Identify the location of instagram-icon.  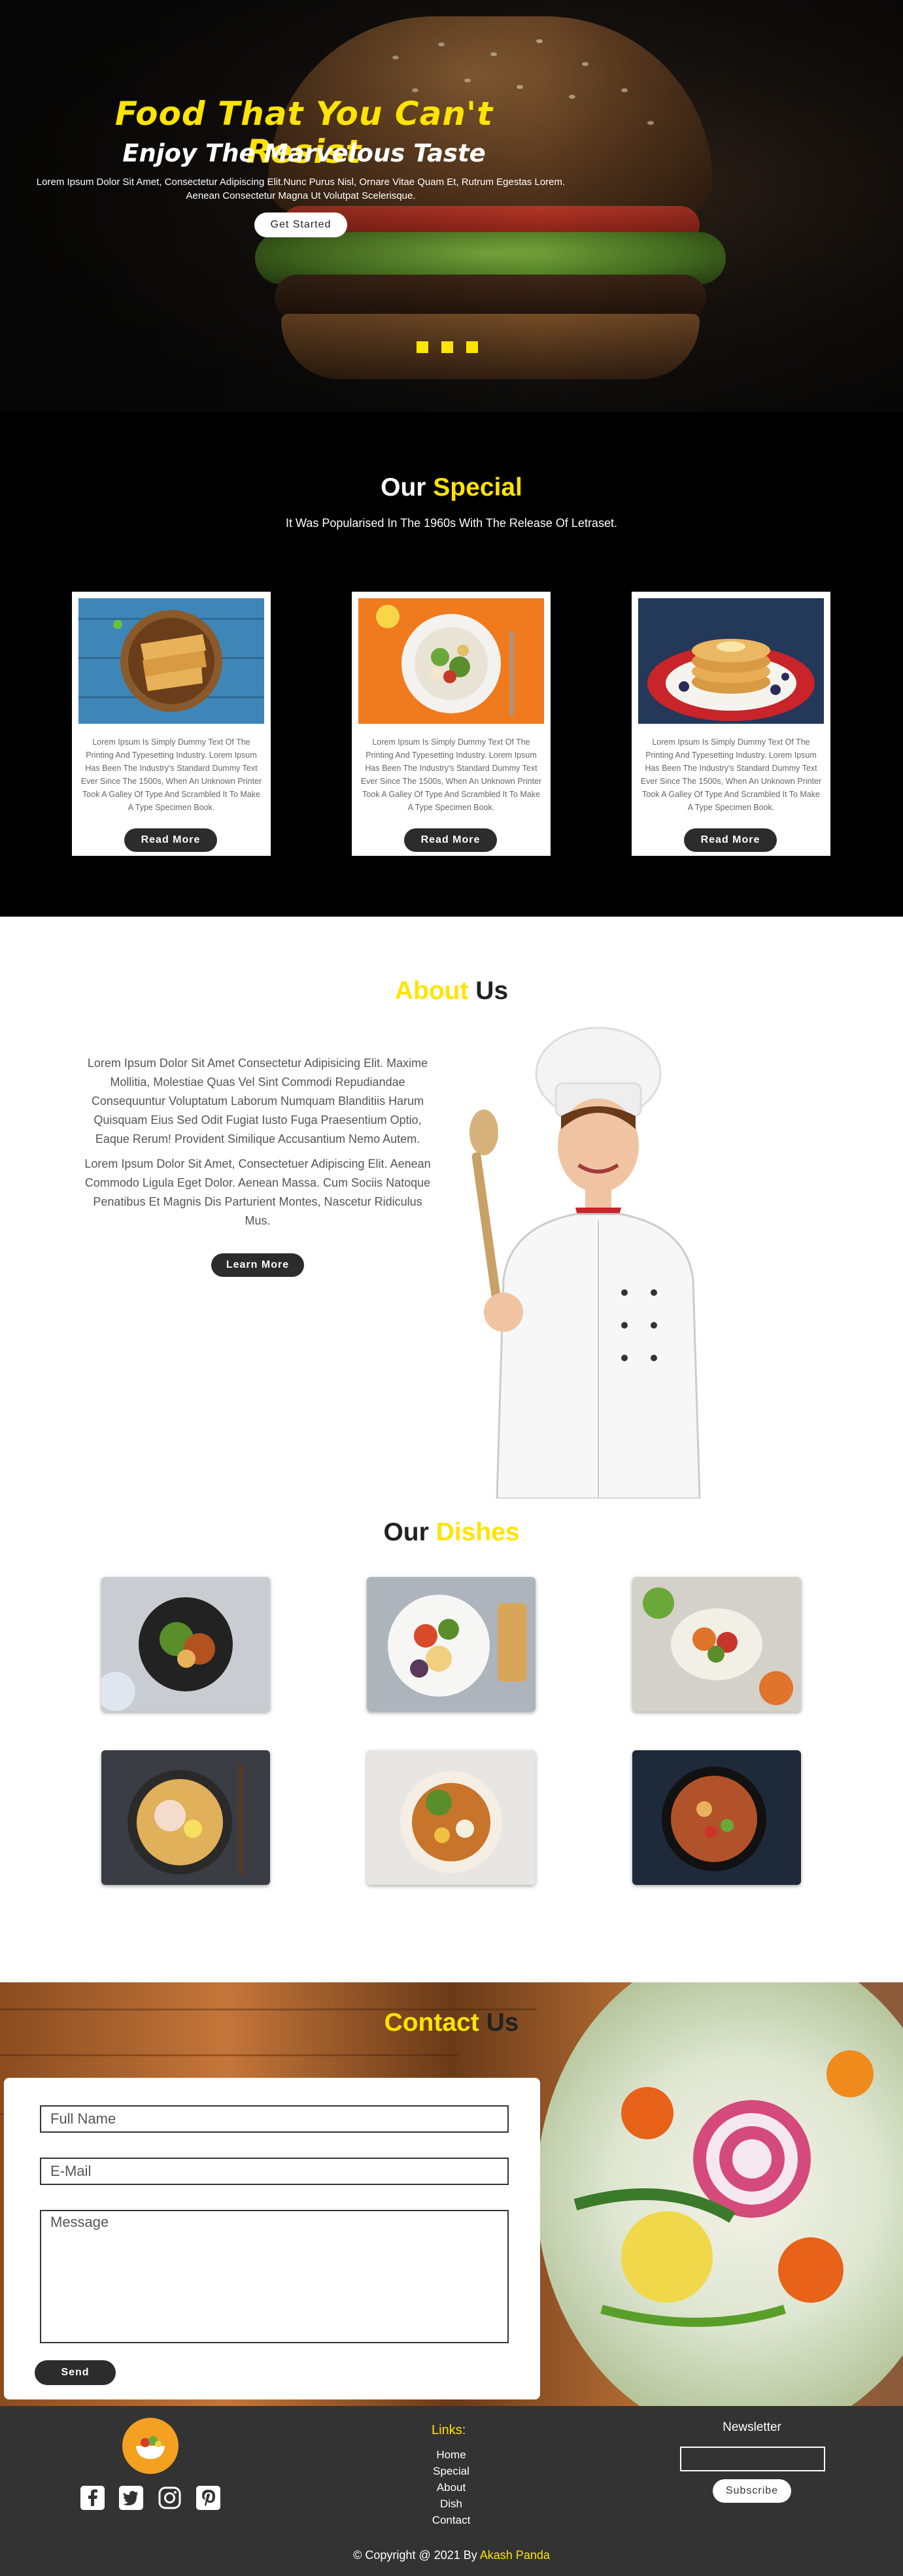
(170, 2498).